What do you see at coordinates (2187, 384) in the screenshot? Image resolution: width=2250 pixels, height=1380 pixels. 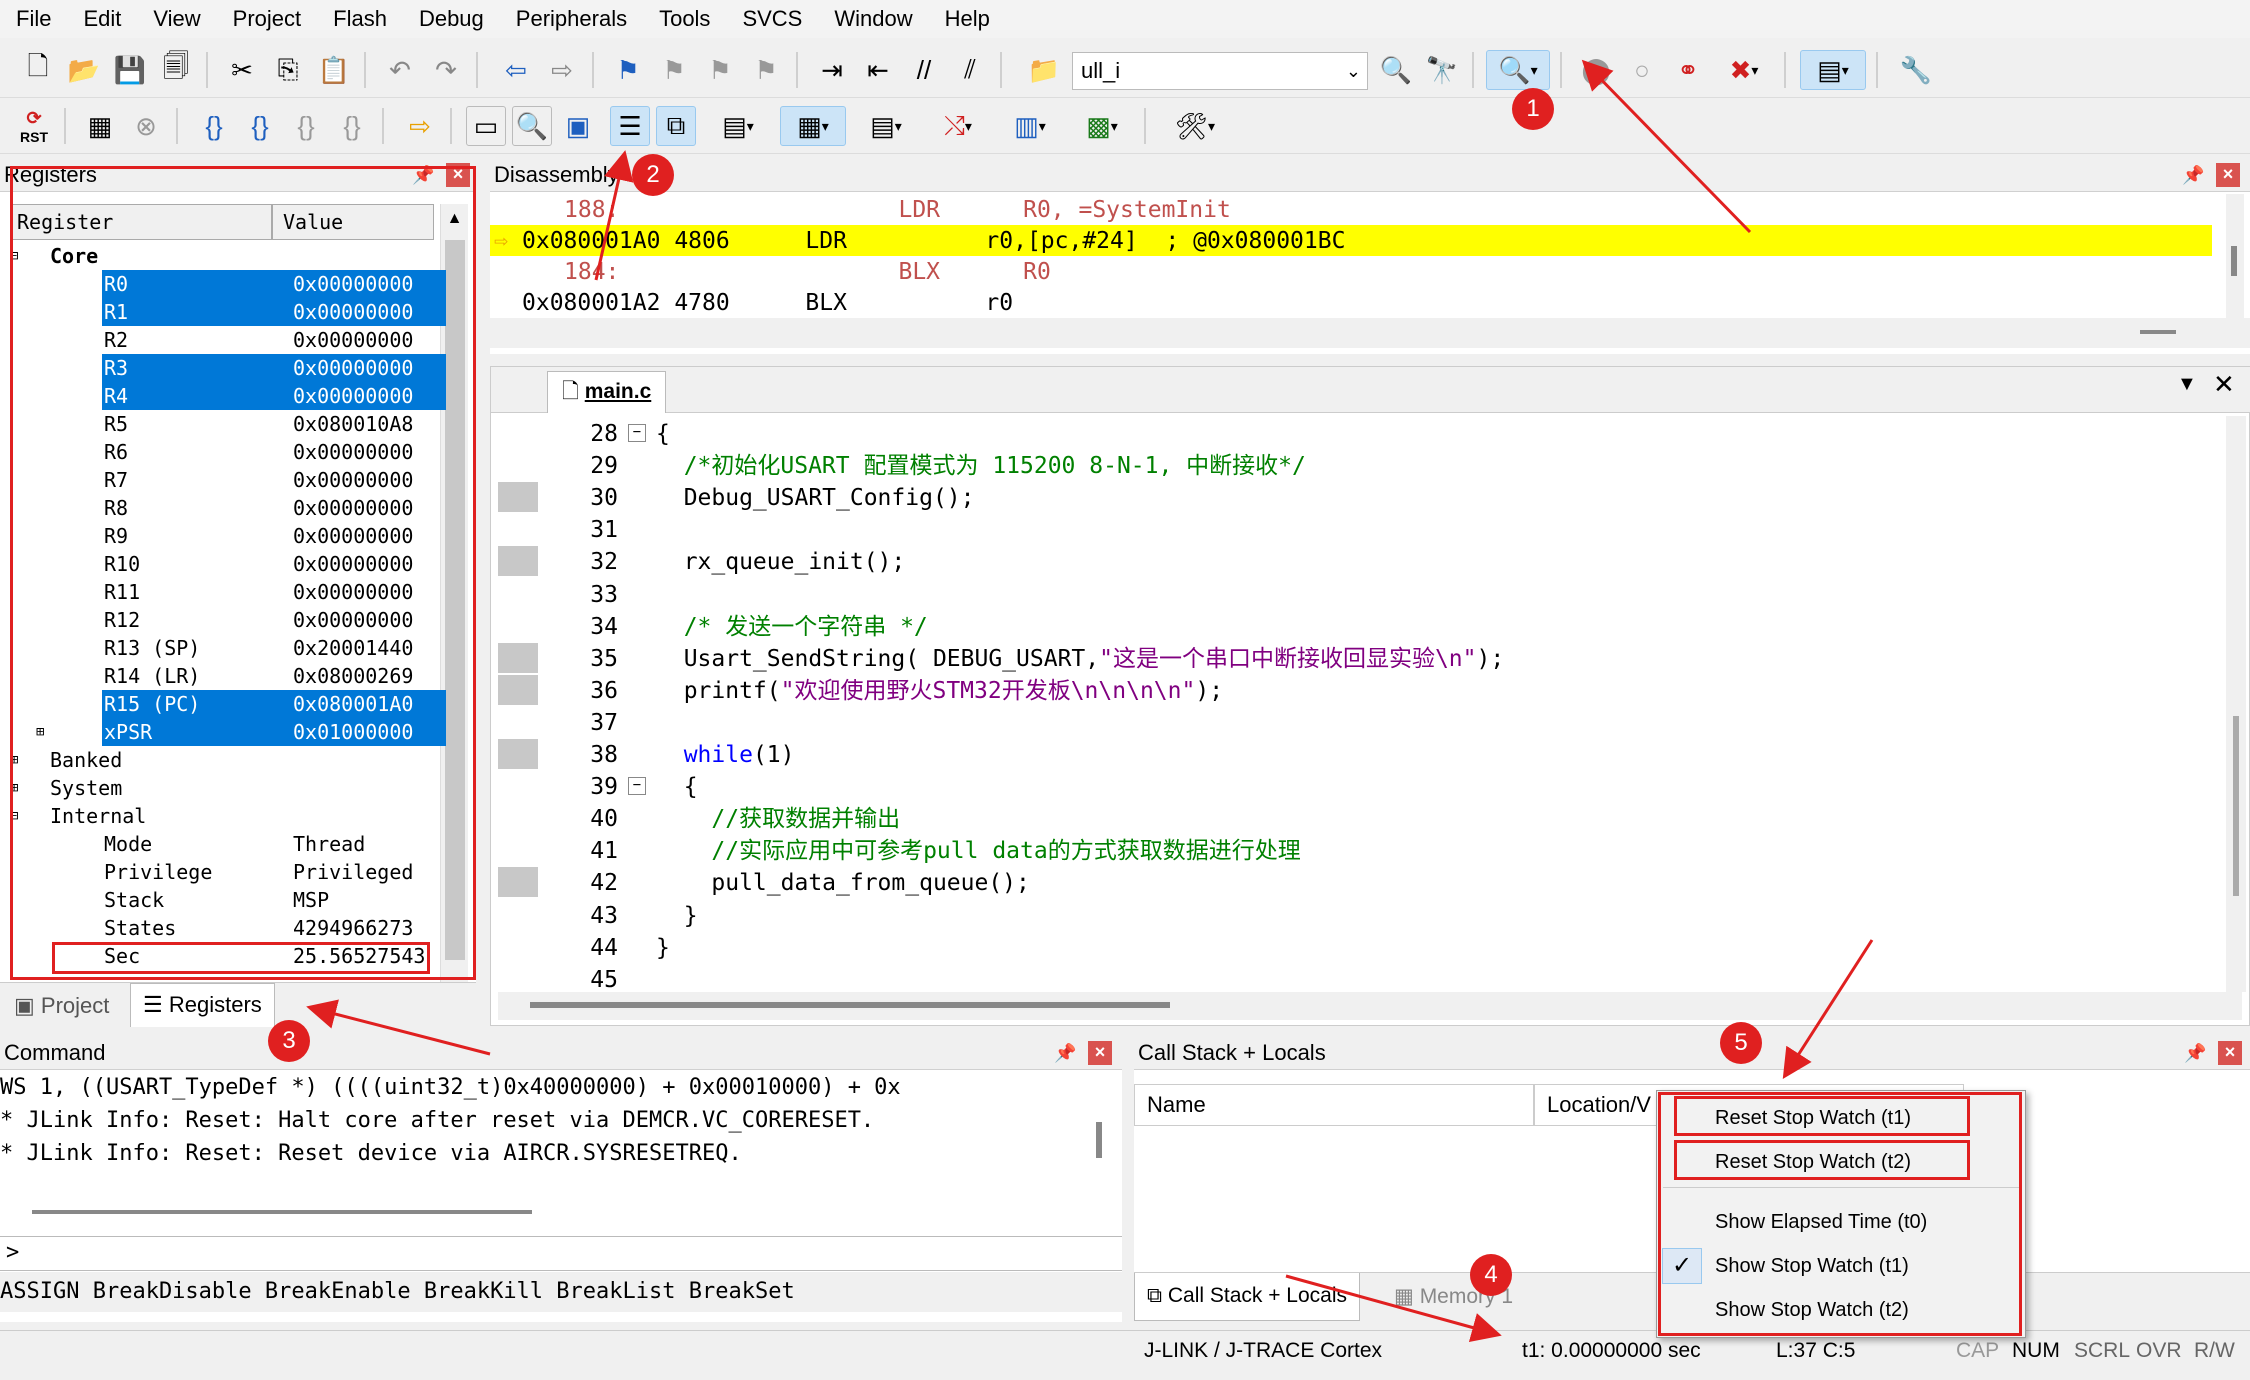 I see `tab-list-chevron-icon: ▼` at bounding box center [2187, 384].